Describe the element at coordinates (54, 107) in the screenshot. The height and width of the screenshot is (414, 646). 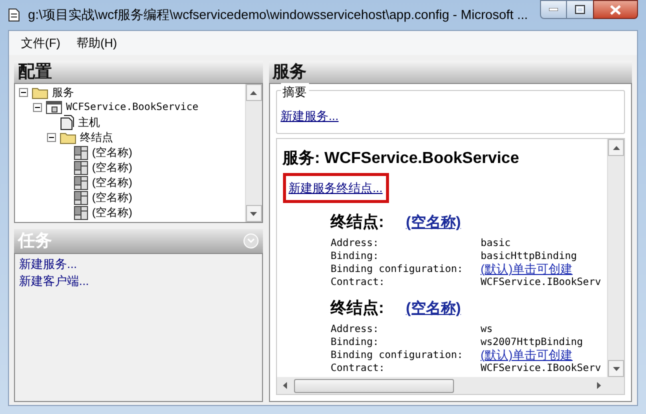
I see `window-icon` at that location.